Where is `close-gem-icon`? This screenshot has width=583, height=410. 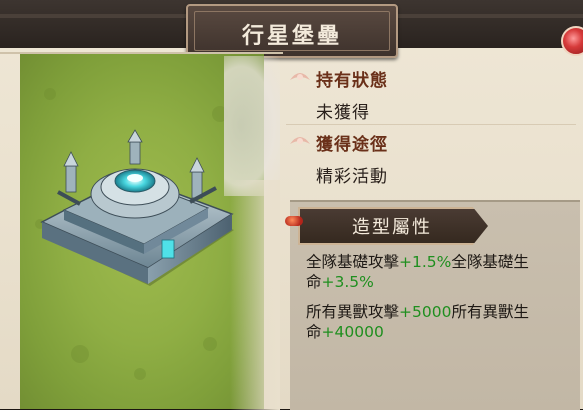 close-gem-icon is located at coordinates (572, 41).